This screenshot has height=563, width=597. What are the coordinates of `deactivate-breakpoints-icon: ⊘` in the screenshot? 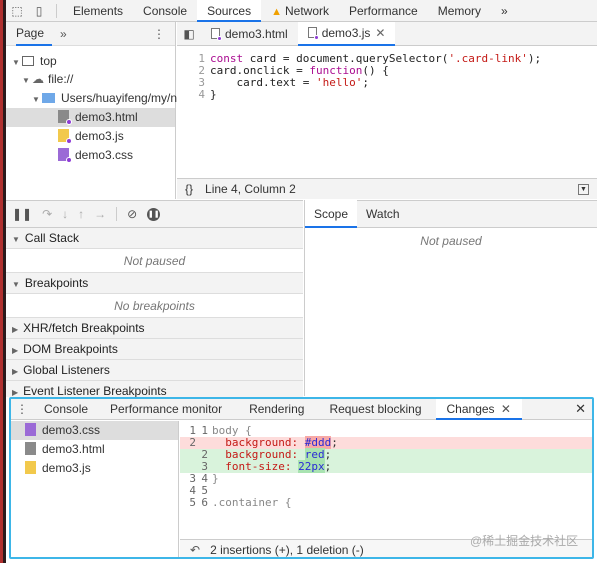 It's located at (132, 214).